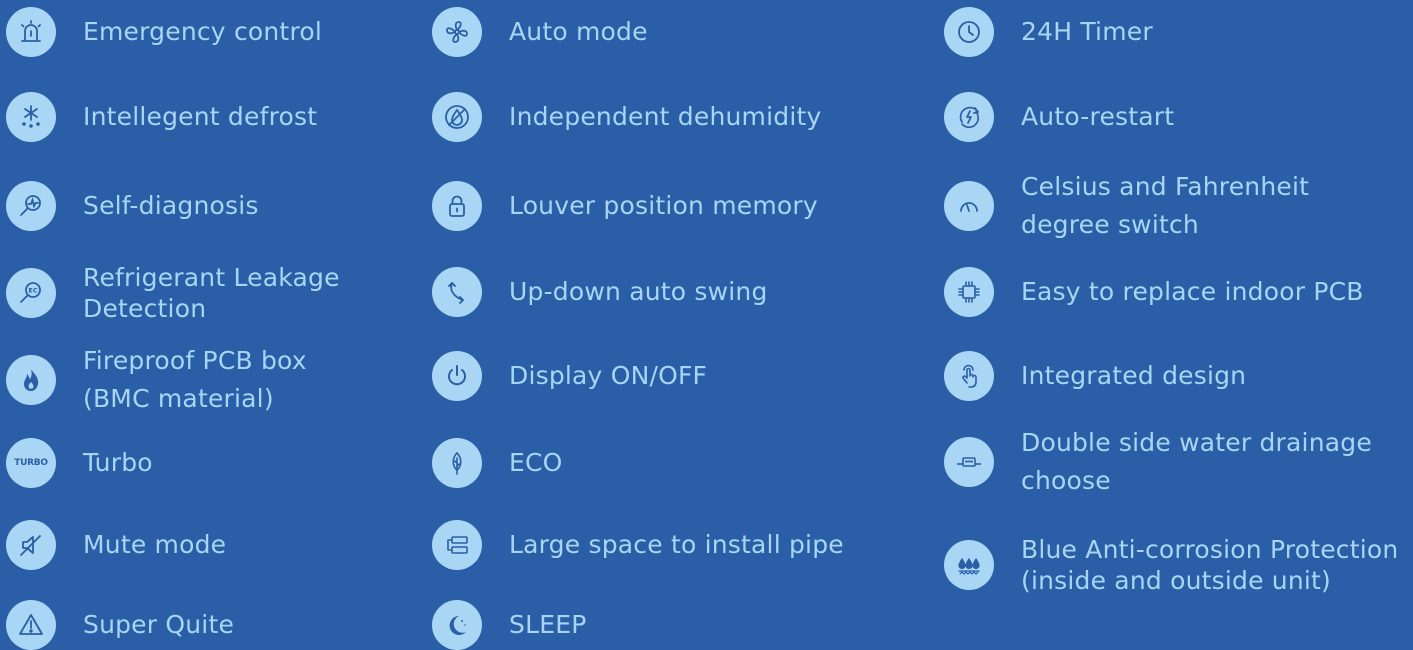  Describe the element at coordinates (195, 379) in the screenshot. I see `feature-label: Fireproof PCB box (BMC material)` at that location.